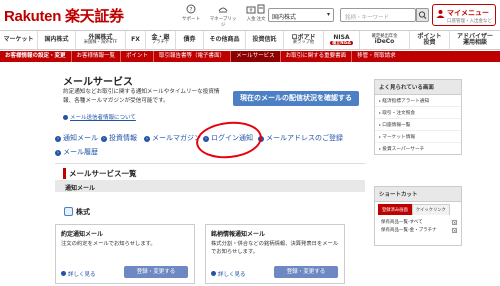 Image resolution: width=500 pixels, height=286 pixels. What do you see at coordinates (304, 138) in the screenshot?
I see `link-label: メールアドレスのご登録` at bounding box center [304, 138].